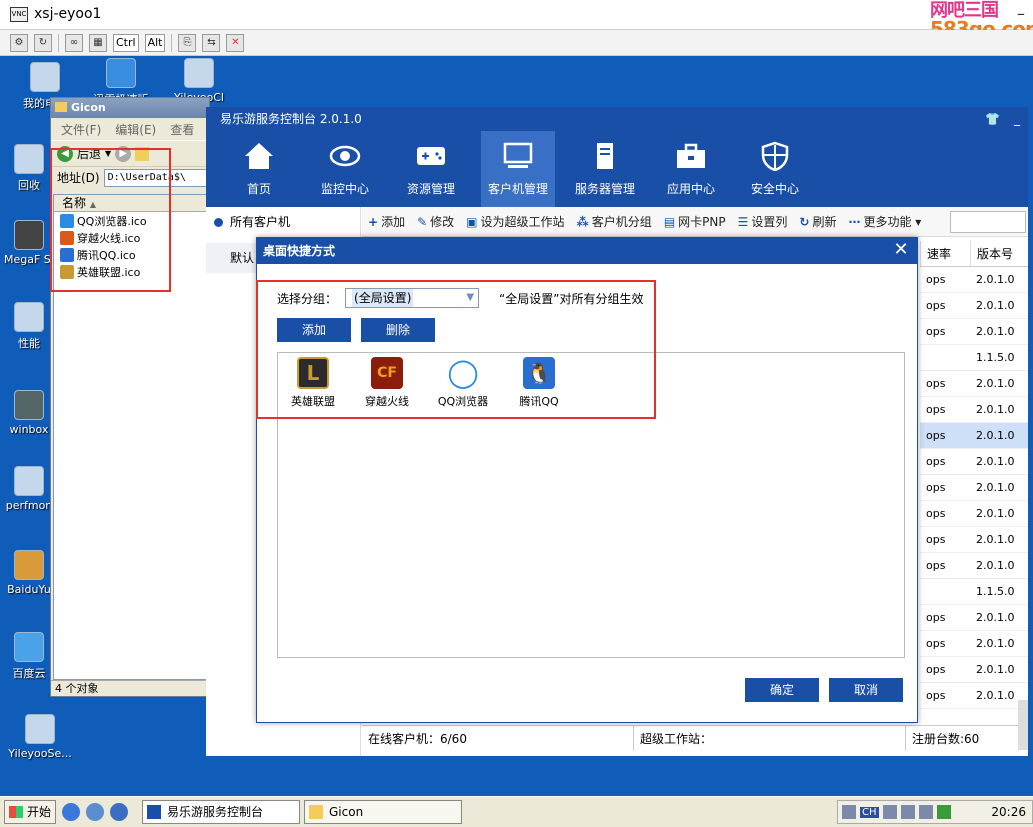  I want to click on refresh-icon: ↻, so click(43, 42).